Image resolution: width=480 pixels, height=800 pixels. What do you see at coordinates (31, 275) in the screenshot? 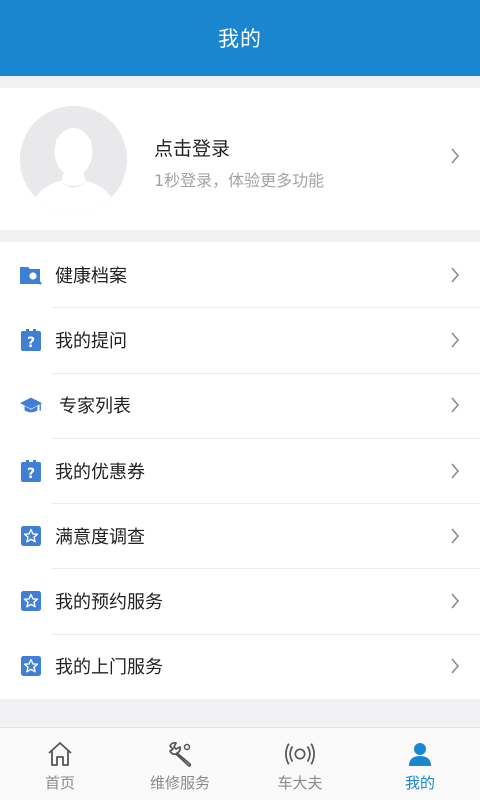
I see `health-record-icon` at bounding box center [31, 275].